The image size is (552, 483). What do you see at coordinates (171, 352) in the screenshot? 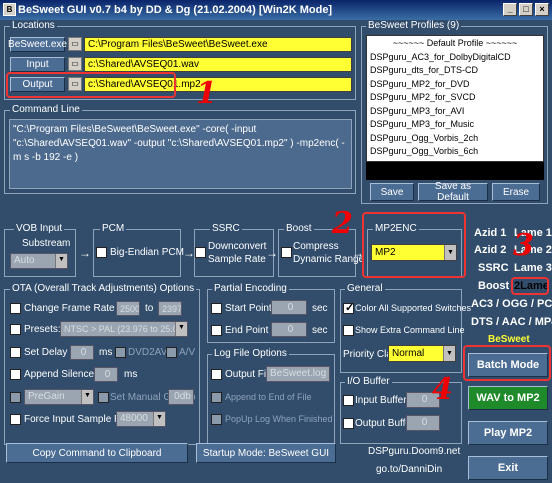
I see `av-checkbox` at bounding box center [171, 352].